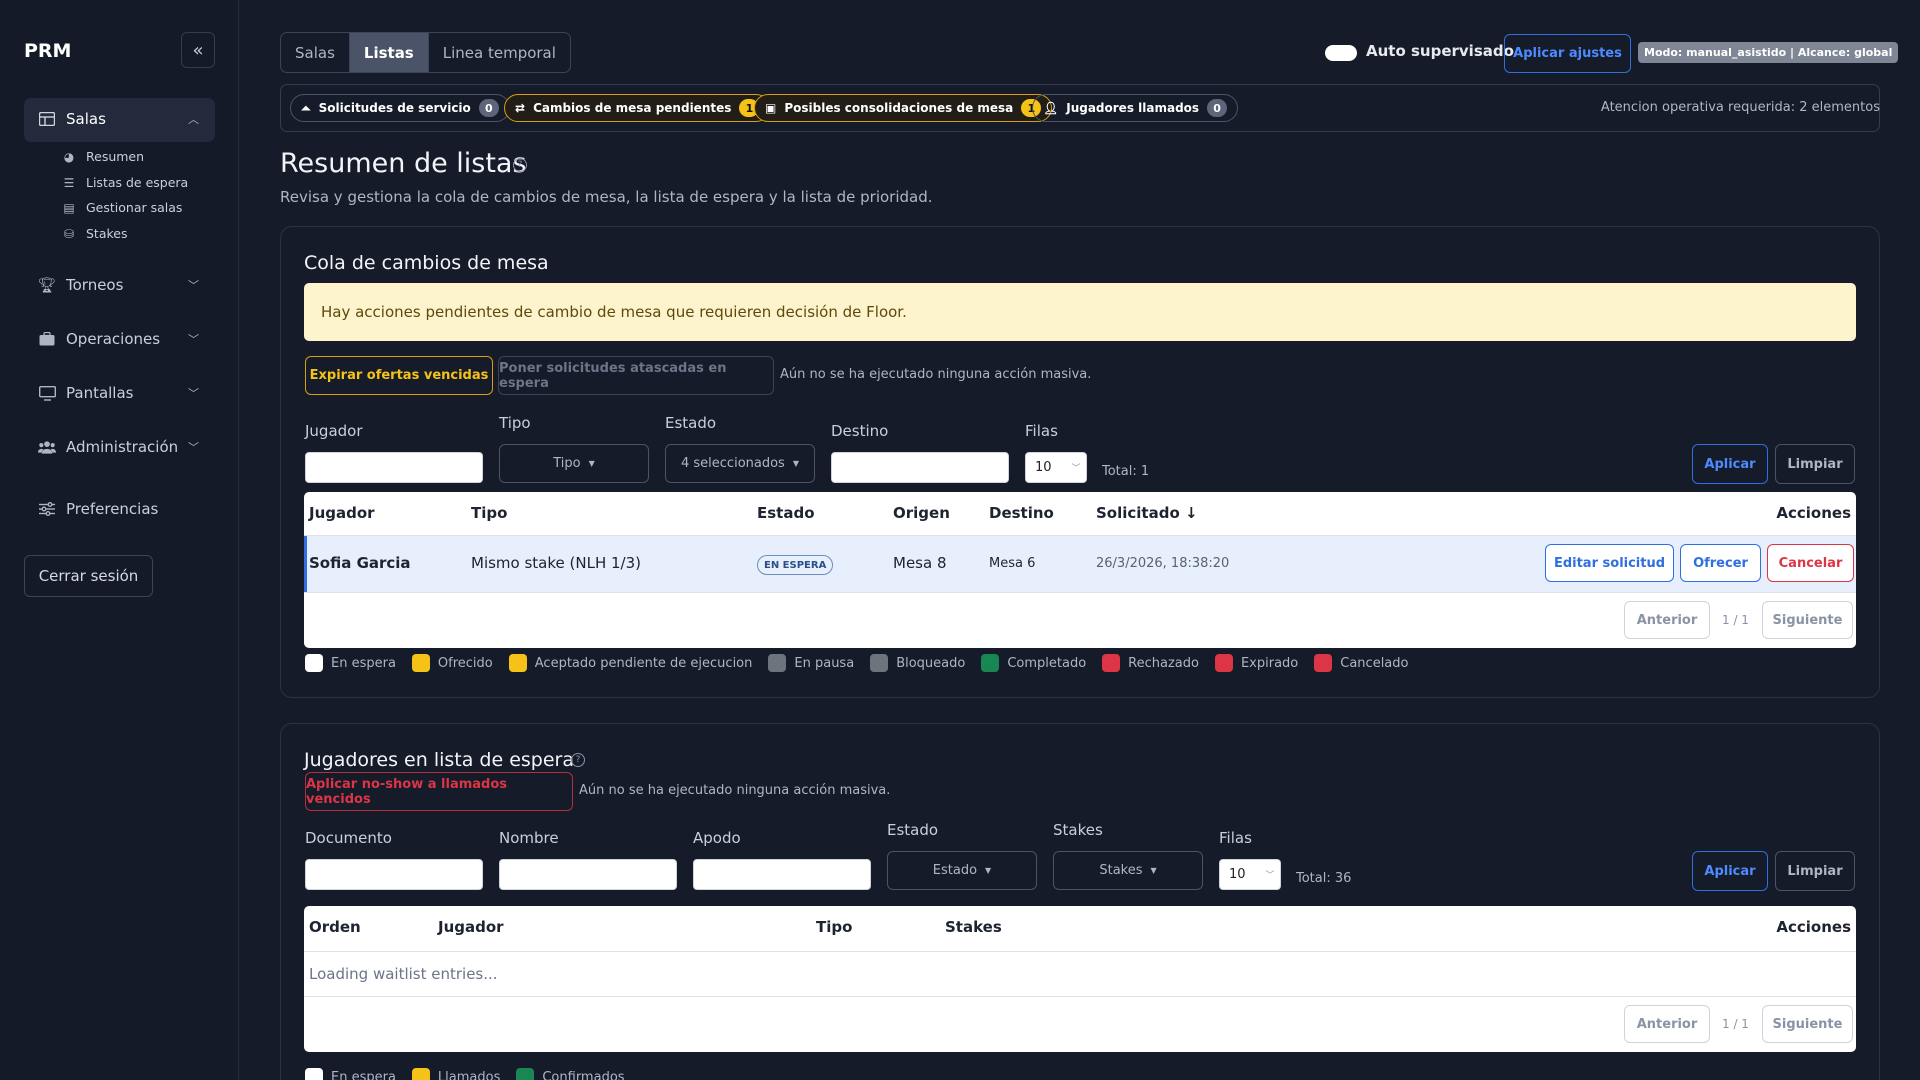  Describe the element at coordinates (520, 165) in the screenshot. I see `help-icon: ?` at that location.